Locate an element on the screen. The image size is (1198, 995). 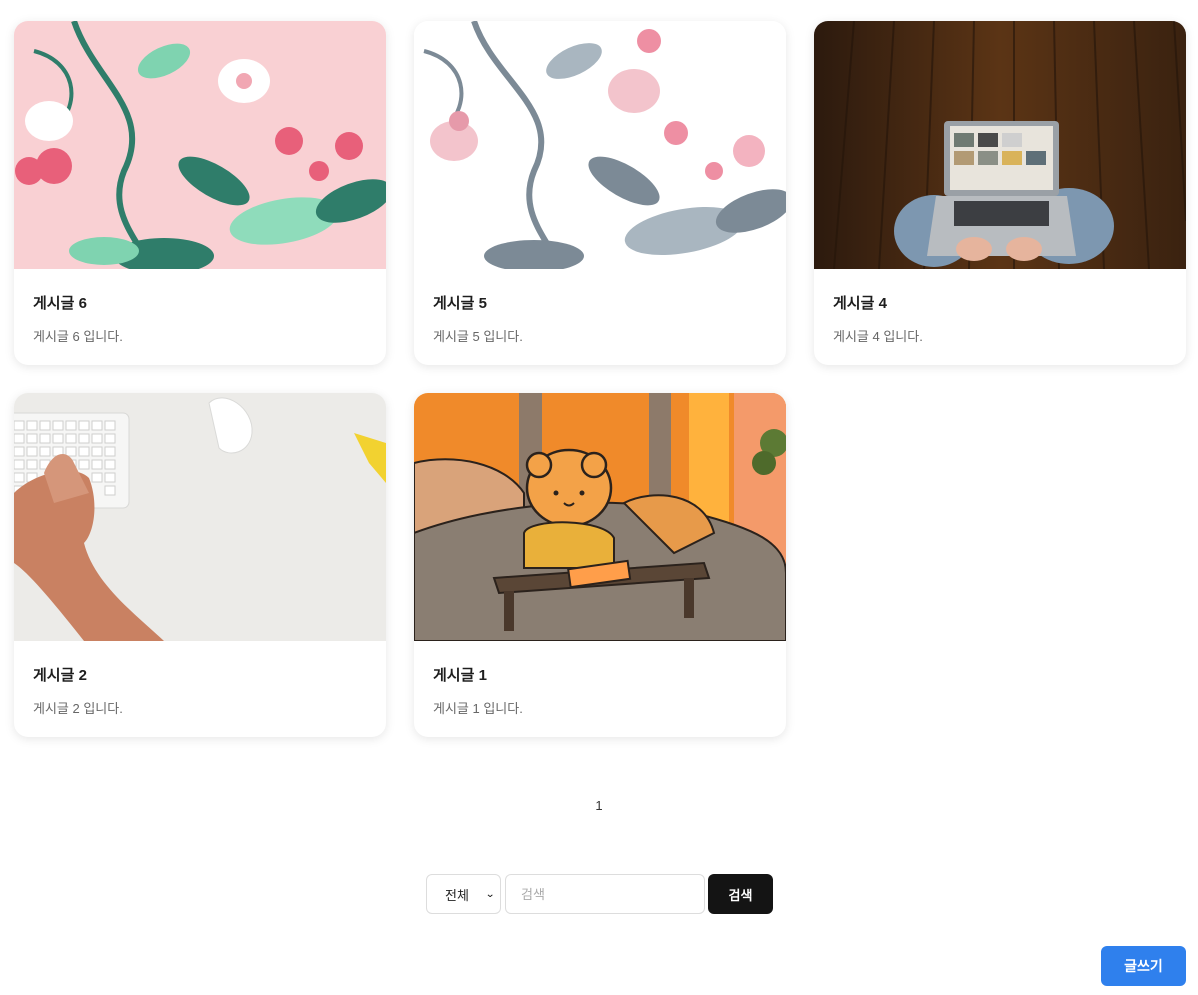
post-card: 게시글 4 게시글 4 입니다. is located at coordinates (1000, 193).